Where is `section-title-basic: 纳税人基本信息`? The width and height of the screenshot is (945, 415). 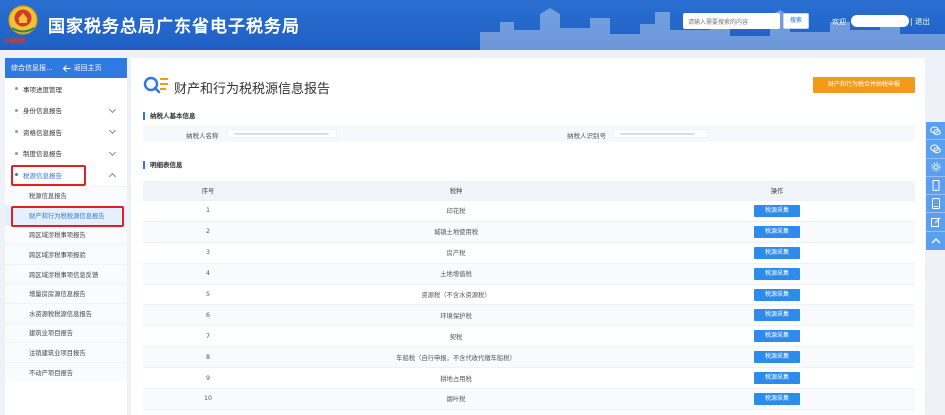 section-title-basic: 纳税人基本信息 is located at coordinates (169, 116).